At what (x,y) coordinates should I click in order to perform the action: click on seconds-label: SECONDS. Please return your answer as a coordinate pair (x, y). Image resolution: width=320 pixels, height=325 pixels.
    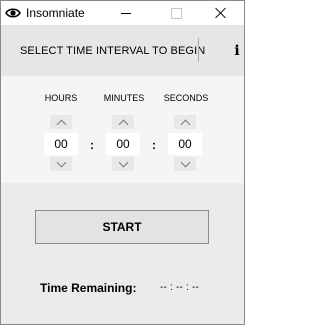
    Looking at the image, I should click on (186, 98).